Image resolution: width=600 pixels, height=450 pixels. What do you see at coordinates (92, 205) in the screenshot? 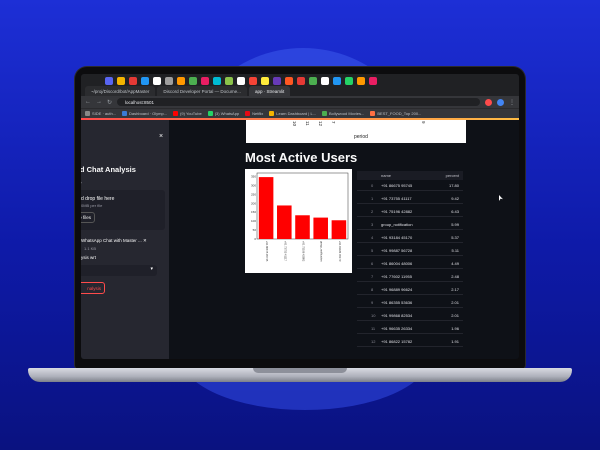
I see `dropzone-limit: 0MB per file` at bounding box center [92, 205].